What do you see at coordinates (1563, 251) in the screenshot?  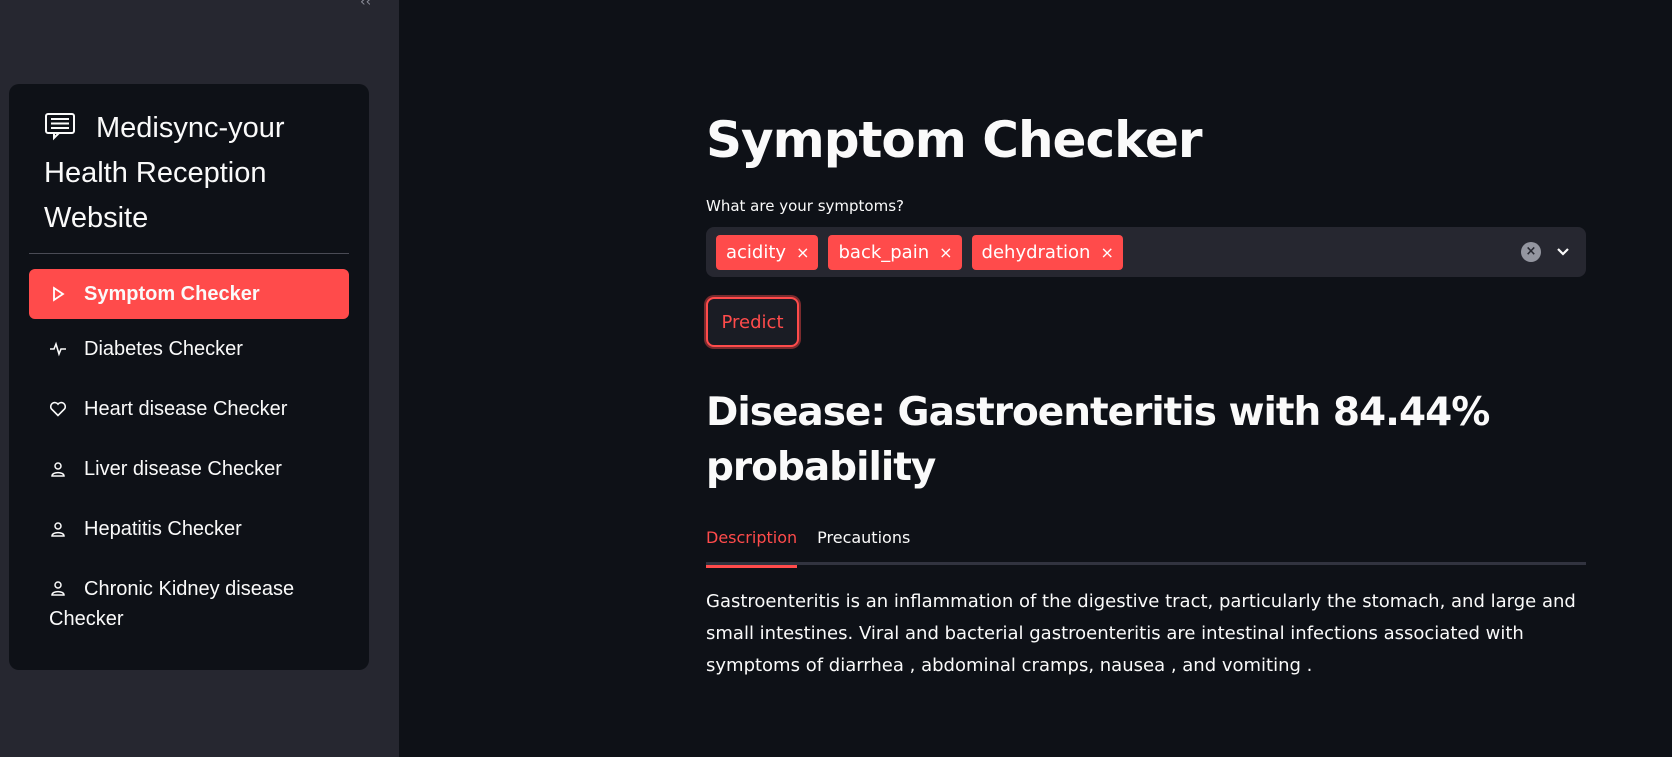 I see `chevron-down-icon` at bounding box center [1563, 251].